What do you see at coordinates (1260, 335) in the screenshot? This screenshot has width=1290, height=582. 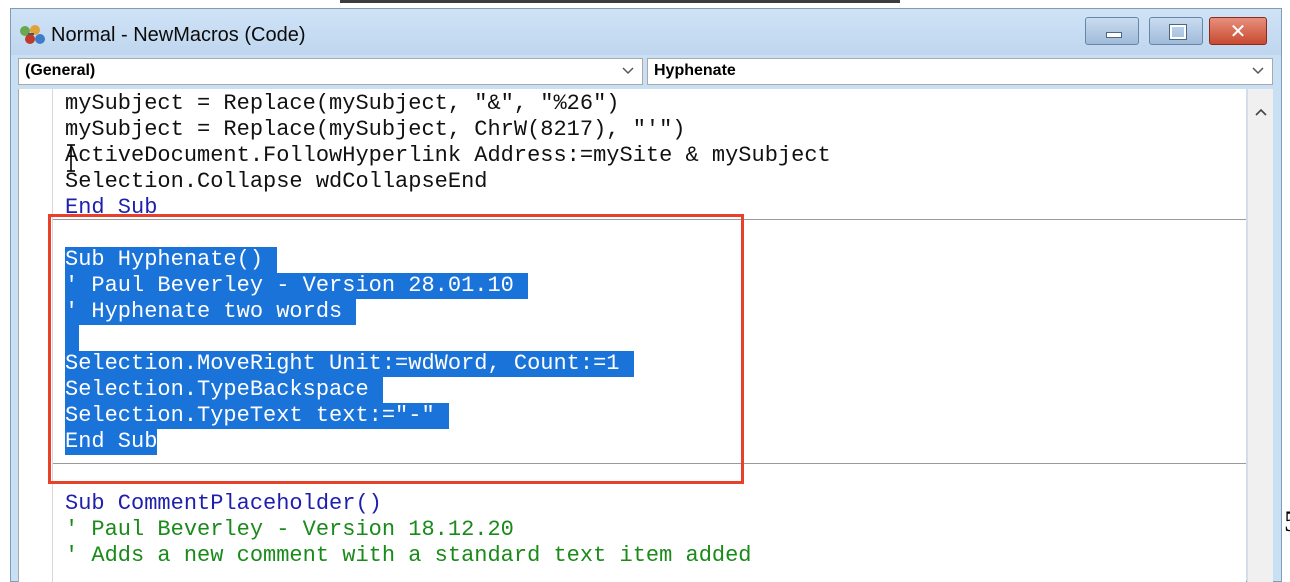 I see `vertical-scrollbar` at bounding box center [1260, 335].